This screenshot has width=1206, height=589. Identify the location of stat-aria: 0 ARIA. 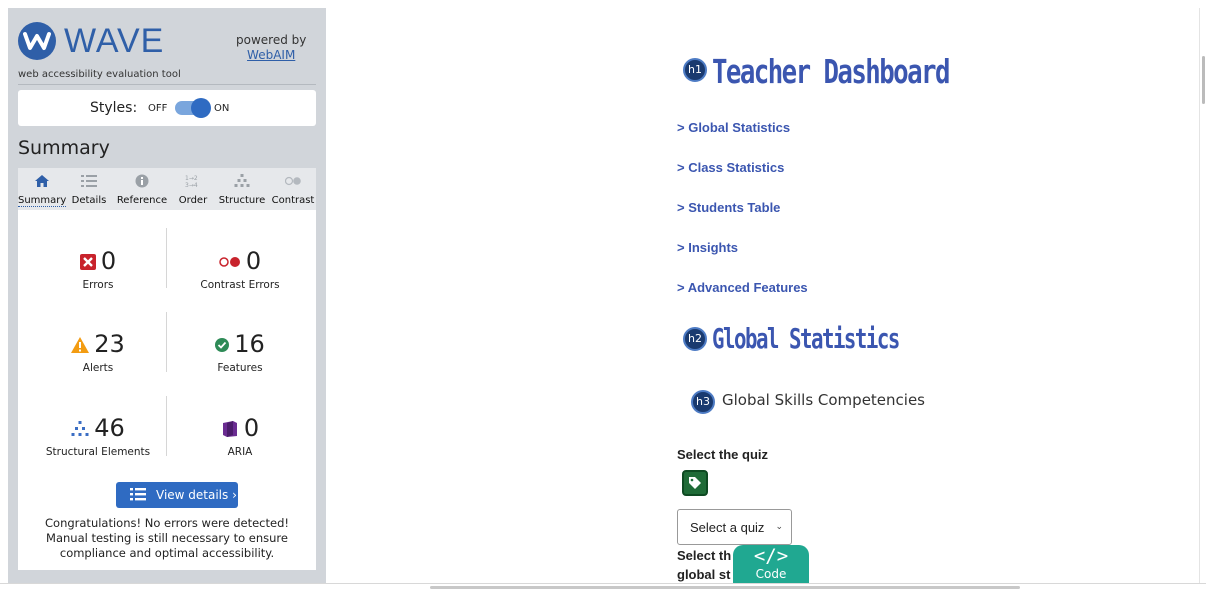
(240, 436).